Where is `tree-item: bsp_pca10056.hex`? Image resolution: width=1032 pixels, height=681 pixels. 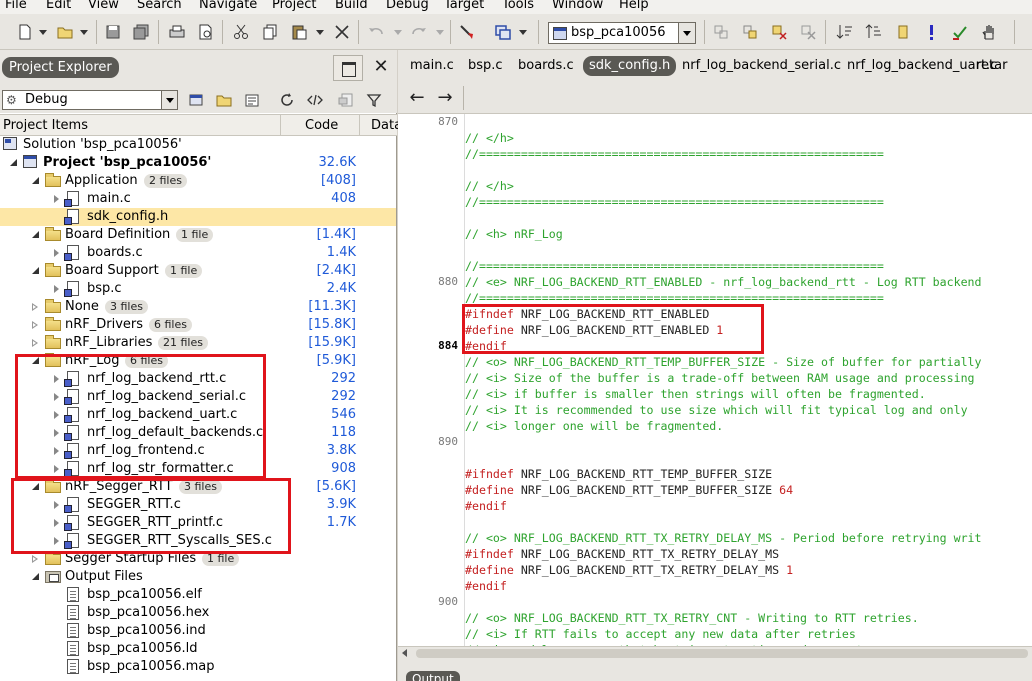
tree-item: bsp_pca10056.hex is located at coordinates (198, 613).